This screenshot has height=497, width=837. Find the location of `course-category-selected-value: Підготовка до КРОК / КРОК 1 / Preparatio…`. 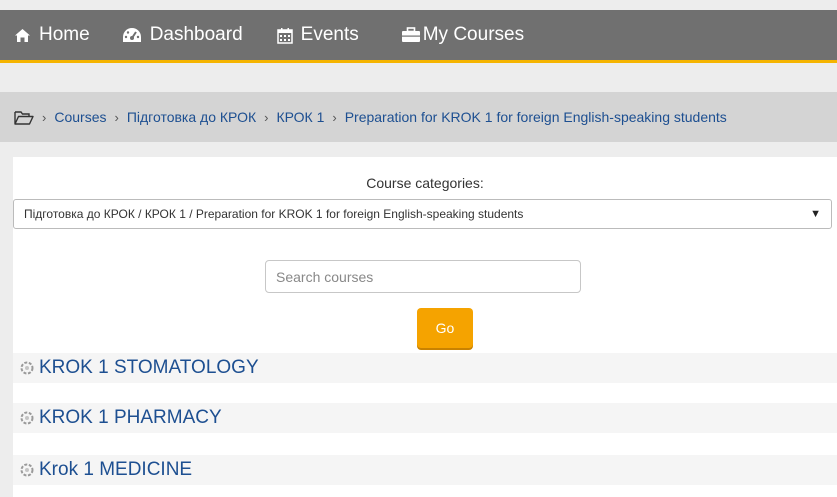

course-category-selected-value: Підготовка до КРОК / КРОК 1 / Preparatio… is located at coordinates (274, 214).